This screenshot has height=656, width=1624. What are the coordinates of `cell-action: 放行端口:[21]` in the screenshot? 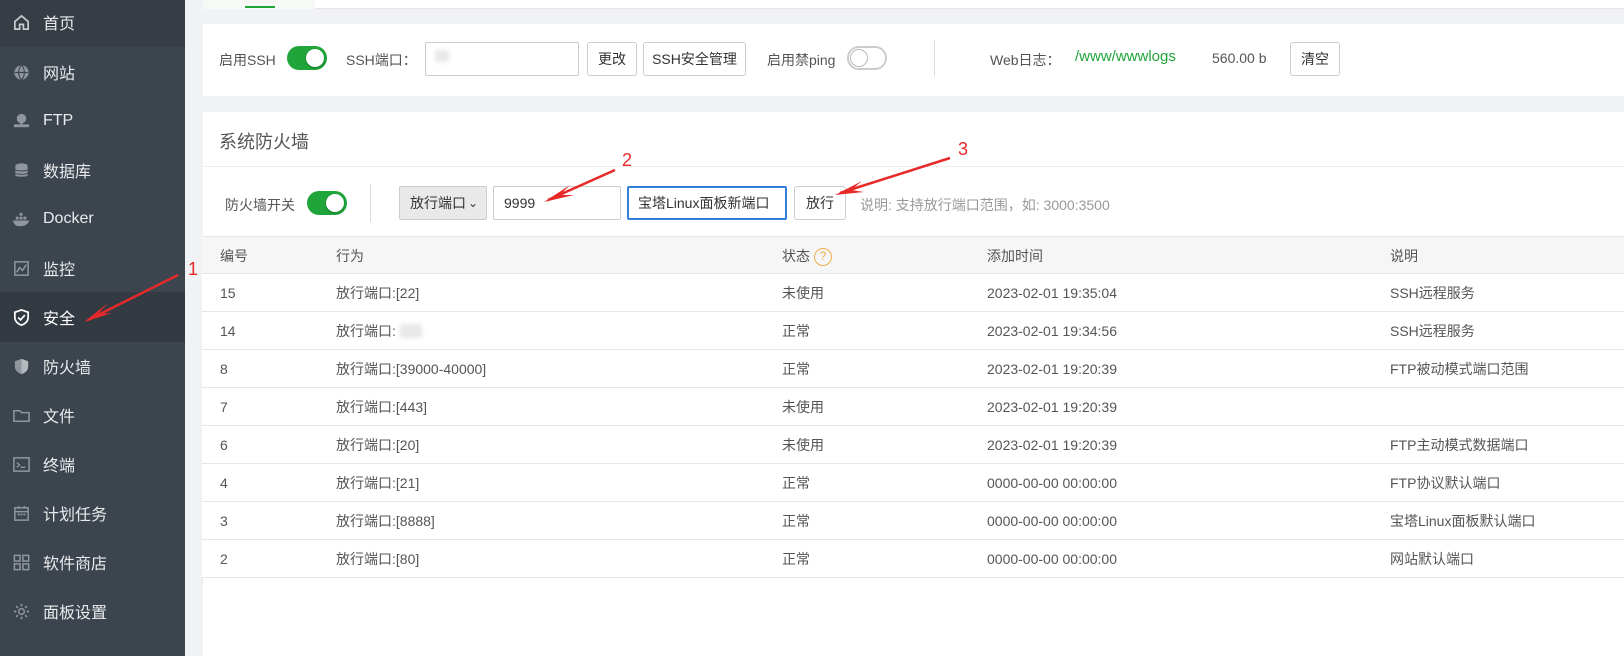 It's located at (378, 483).